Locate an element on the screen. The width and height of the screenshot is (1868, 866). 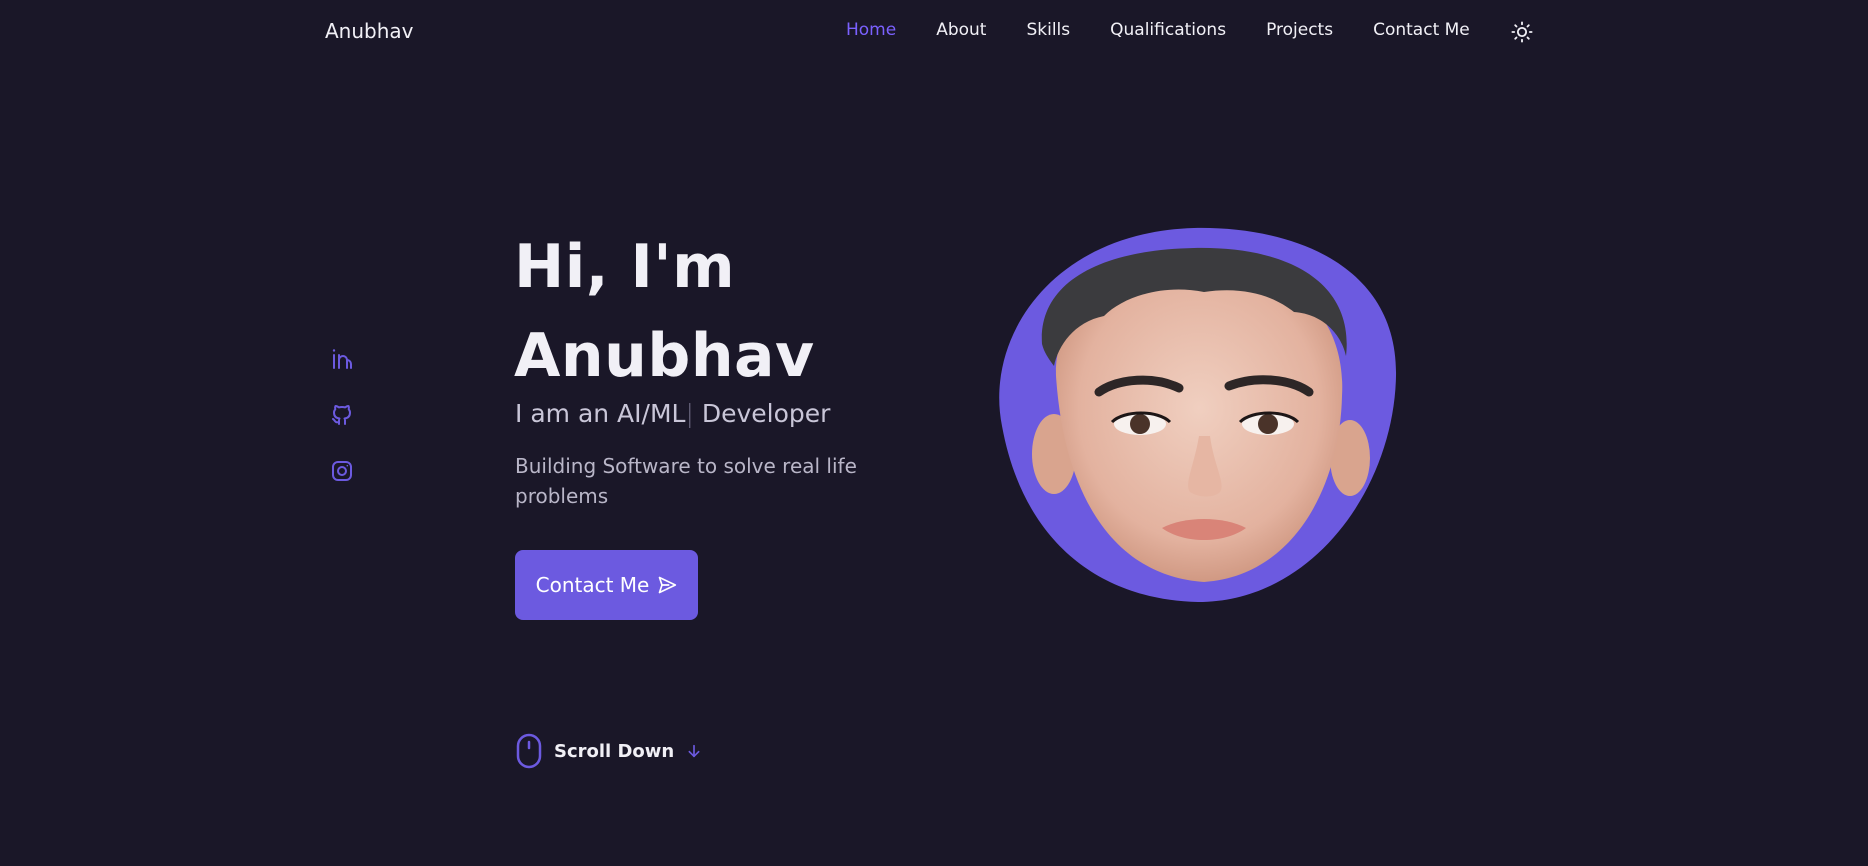
typing-cursor: | is located at coordinates (689, 413).